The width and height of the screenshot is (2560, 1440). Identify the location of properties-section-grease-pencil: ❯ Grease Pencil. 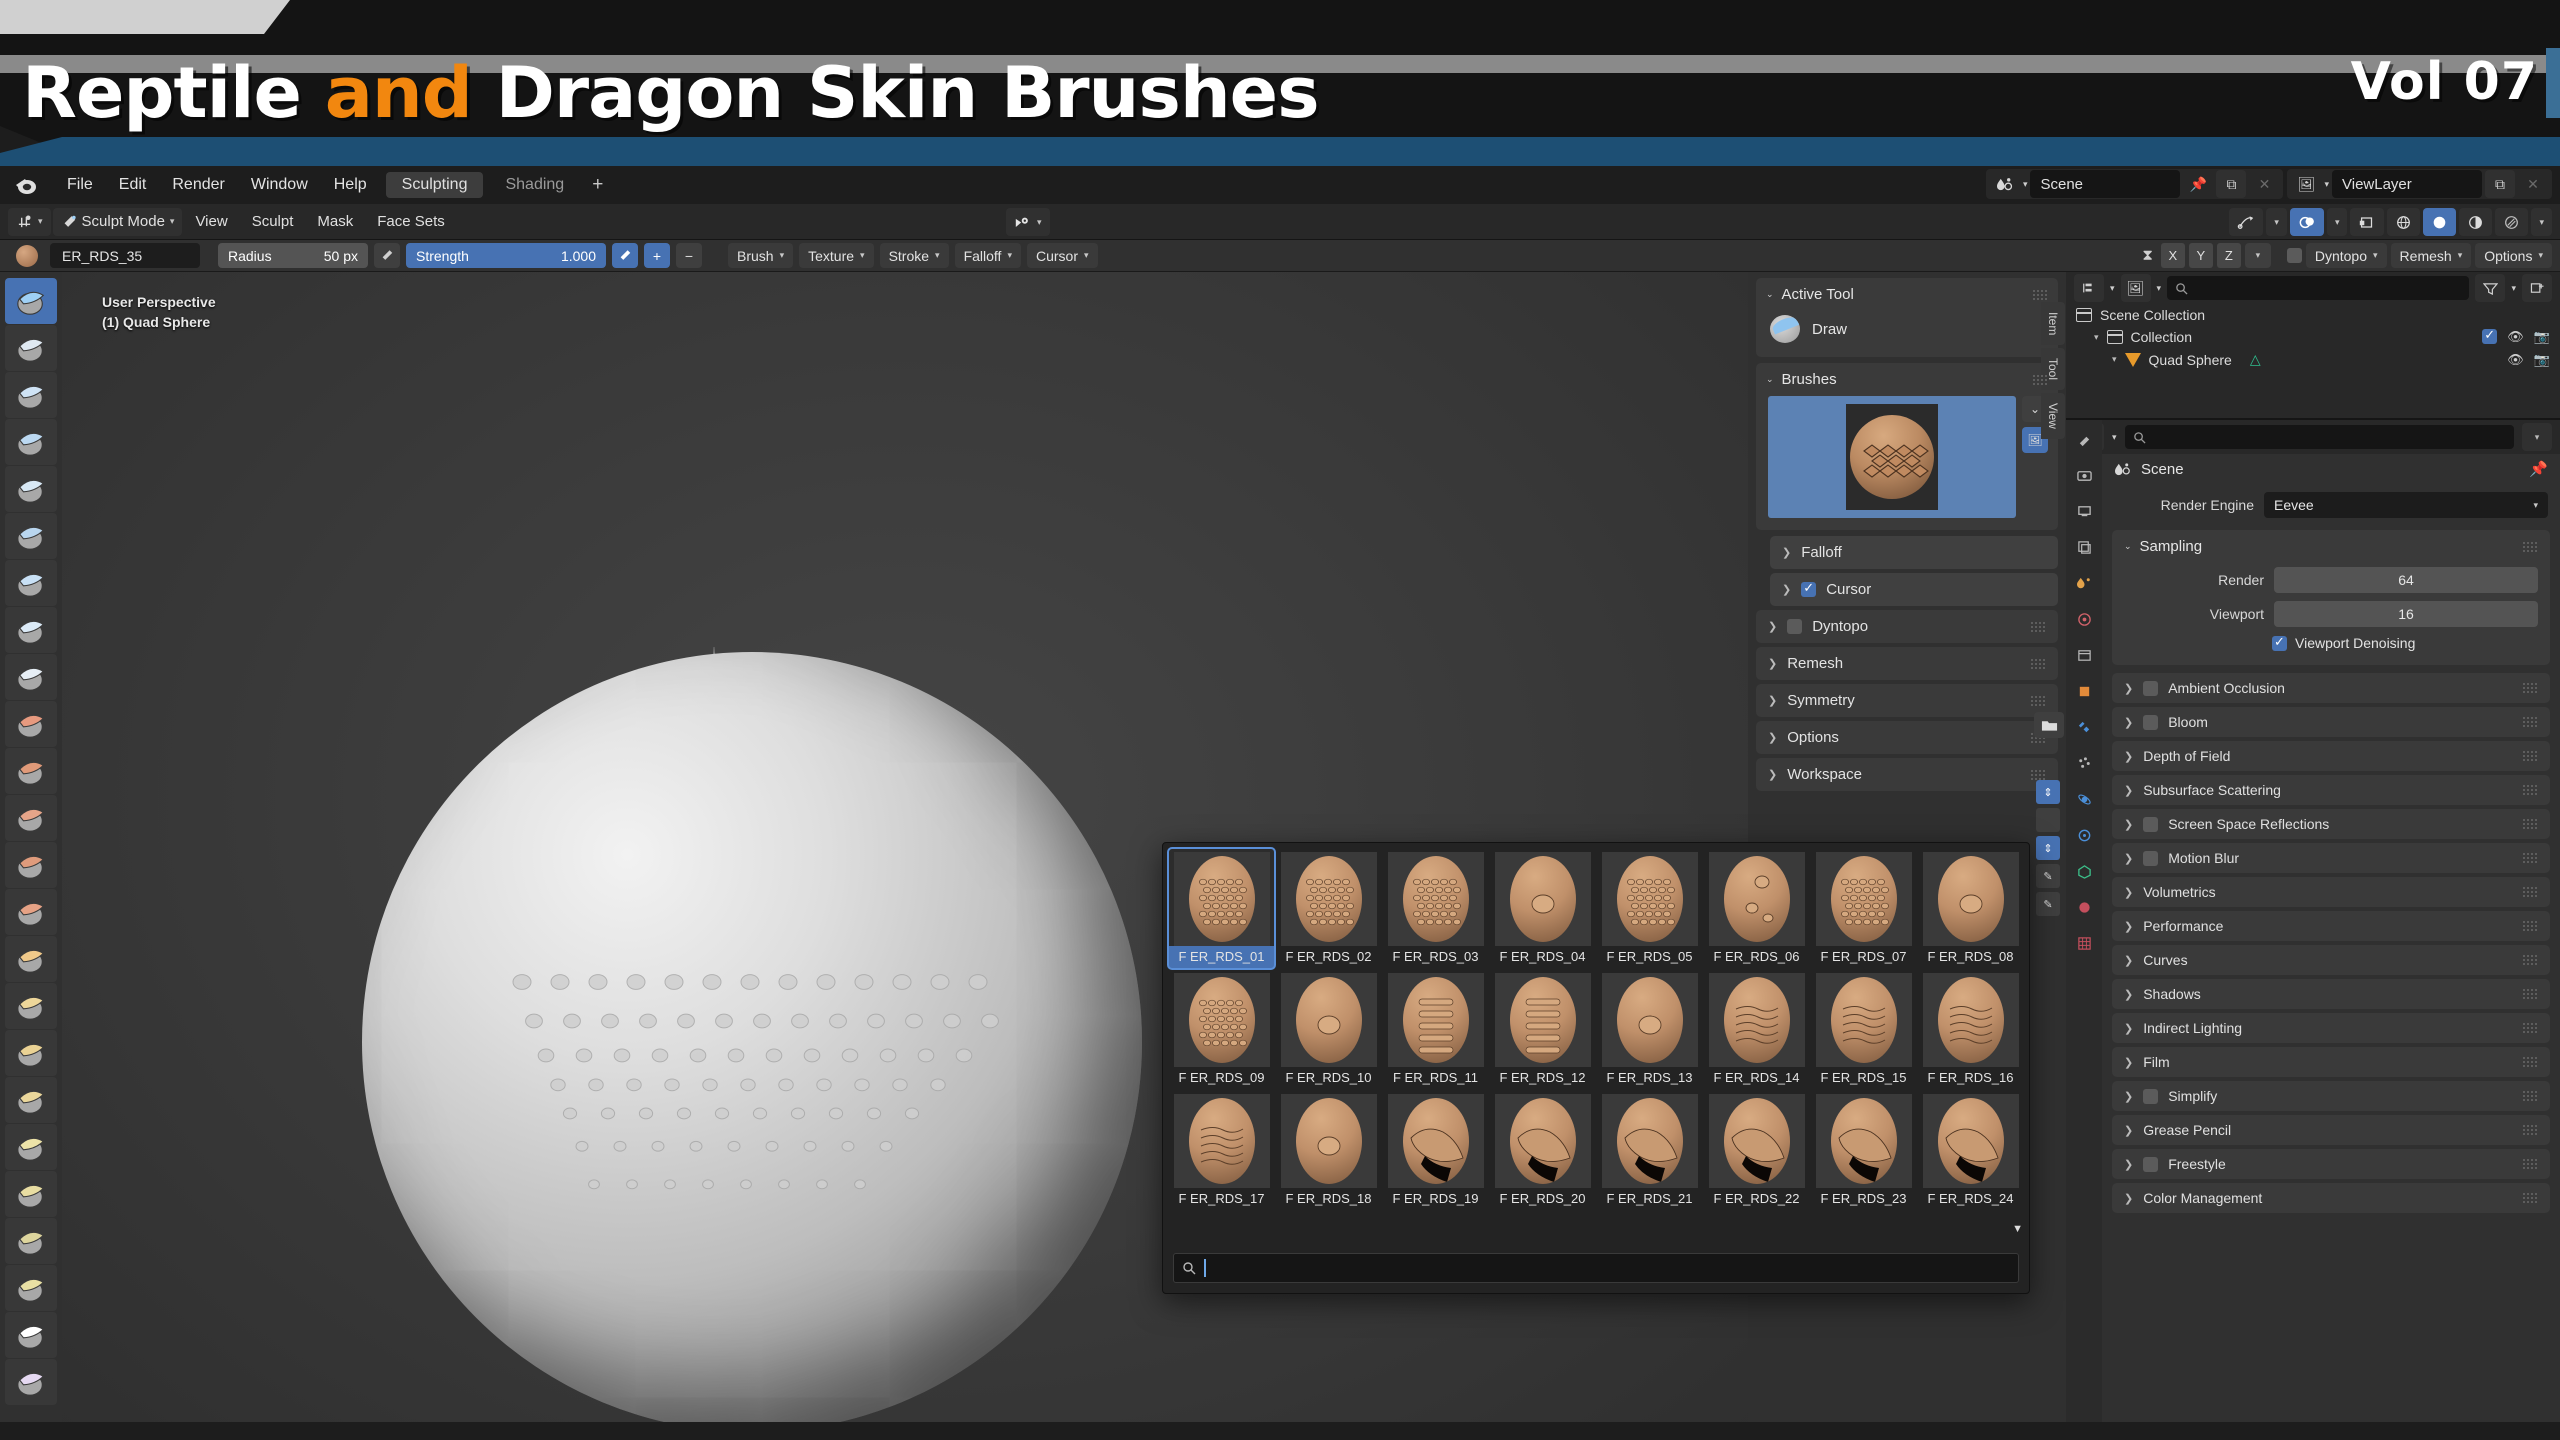
(2331, 1130).